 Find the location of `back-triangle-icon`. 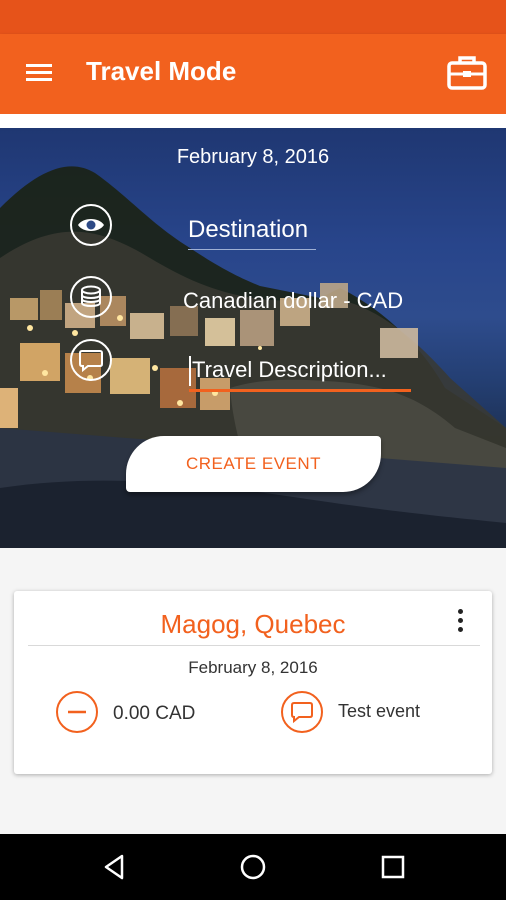

back-triangle-icon is located at coordinates (115, 867).